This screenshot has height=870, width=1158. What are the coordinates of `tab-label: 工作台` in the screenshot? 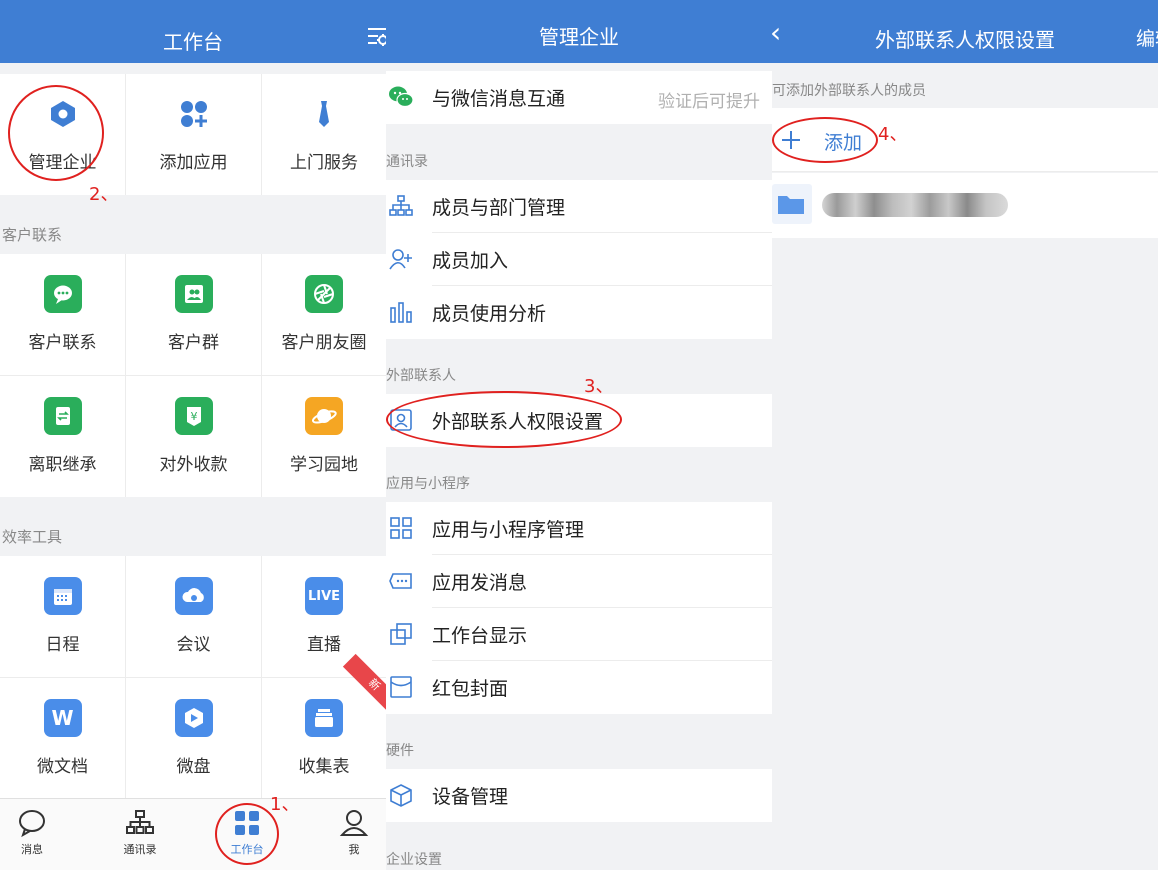 It's located at (247, 849).